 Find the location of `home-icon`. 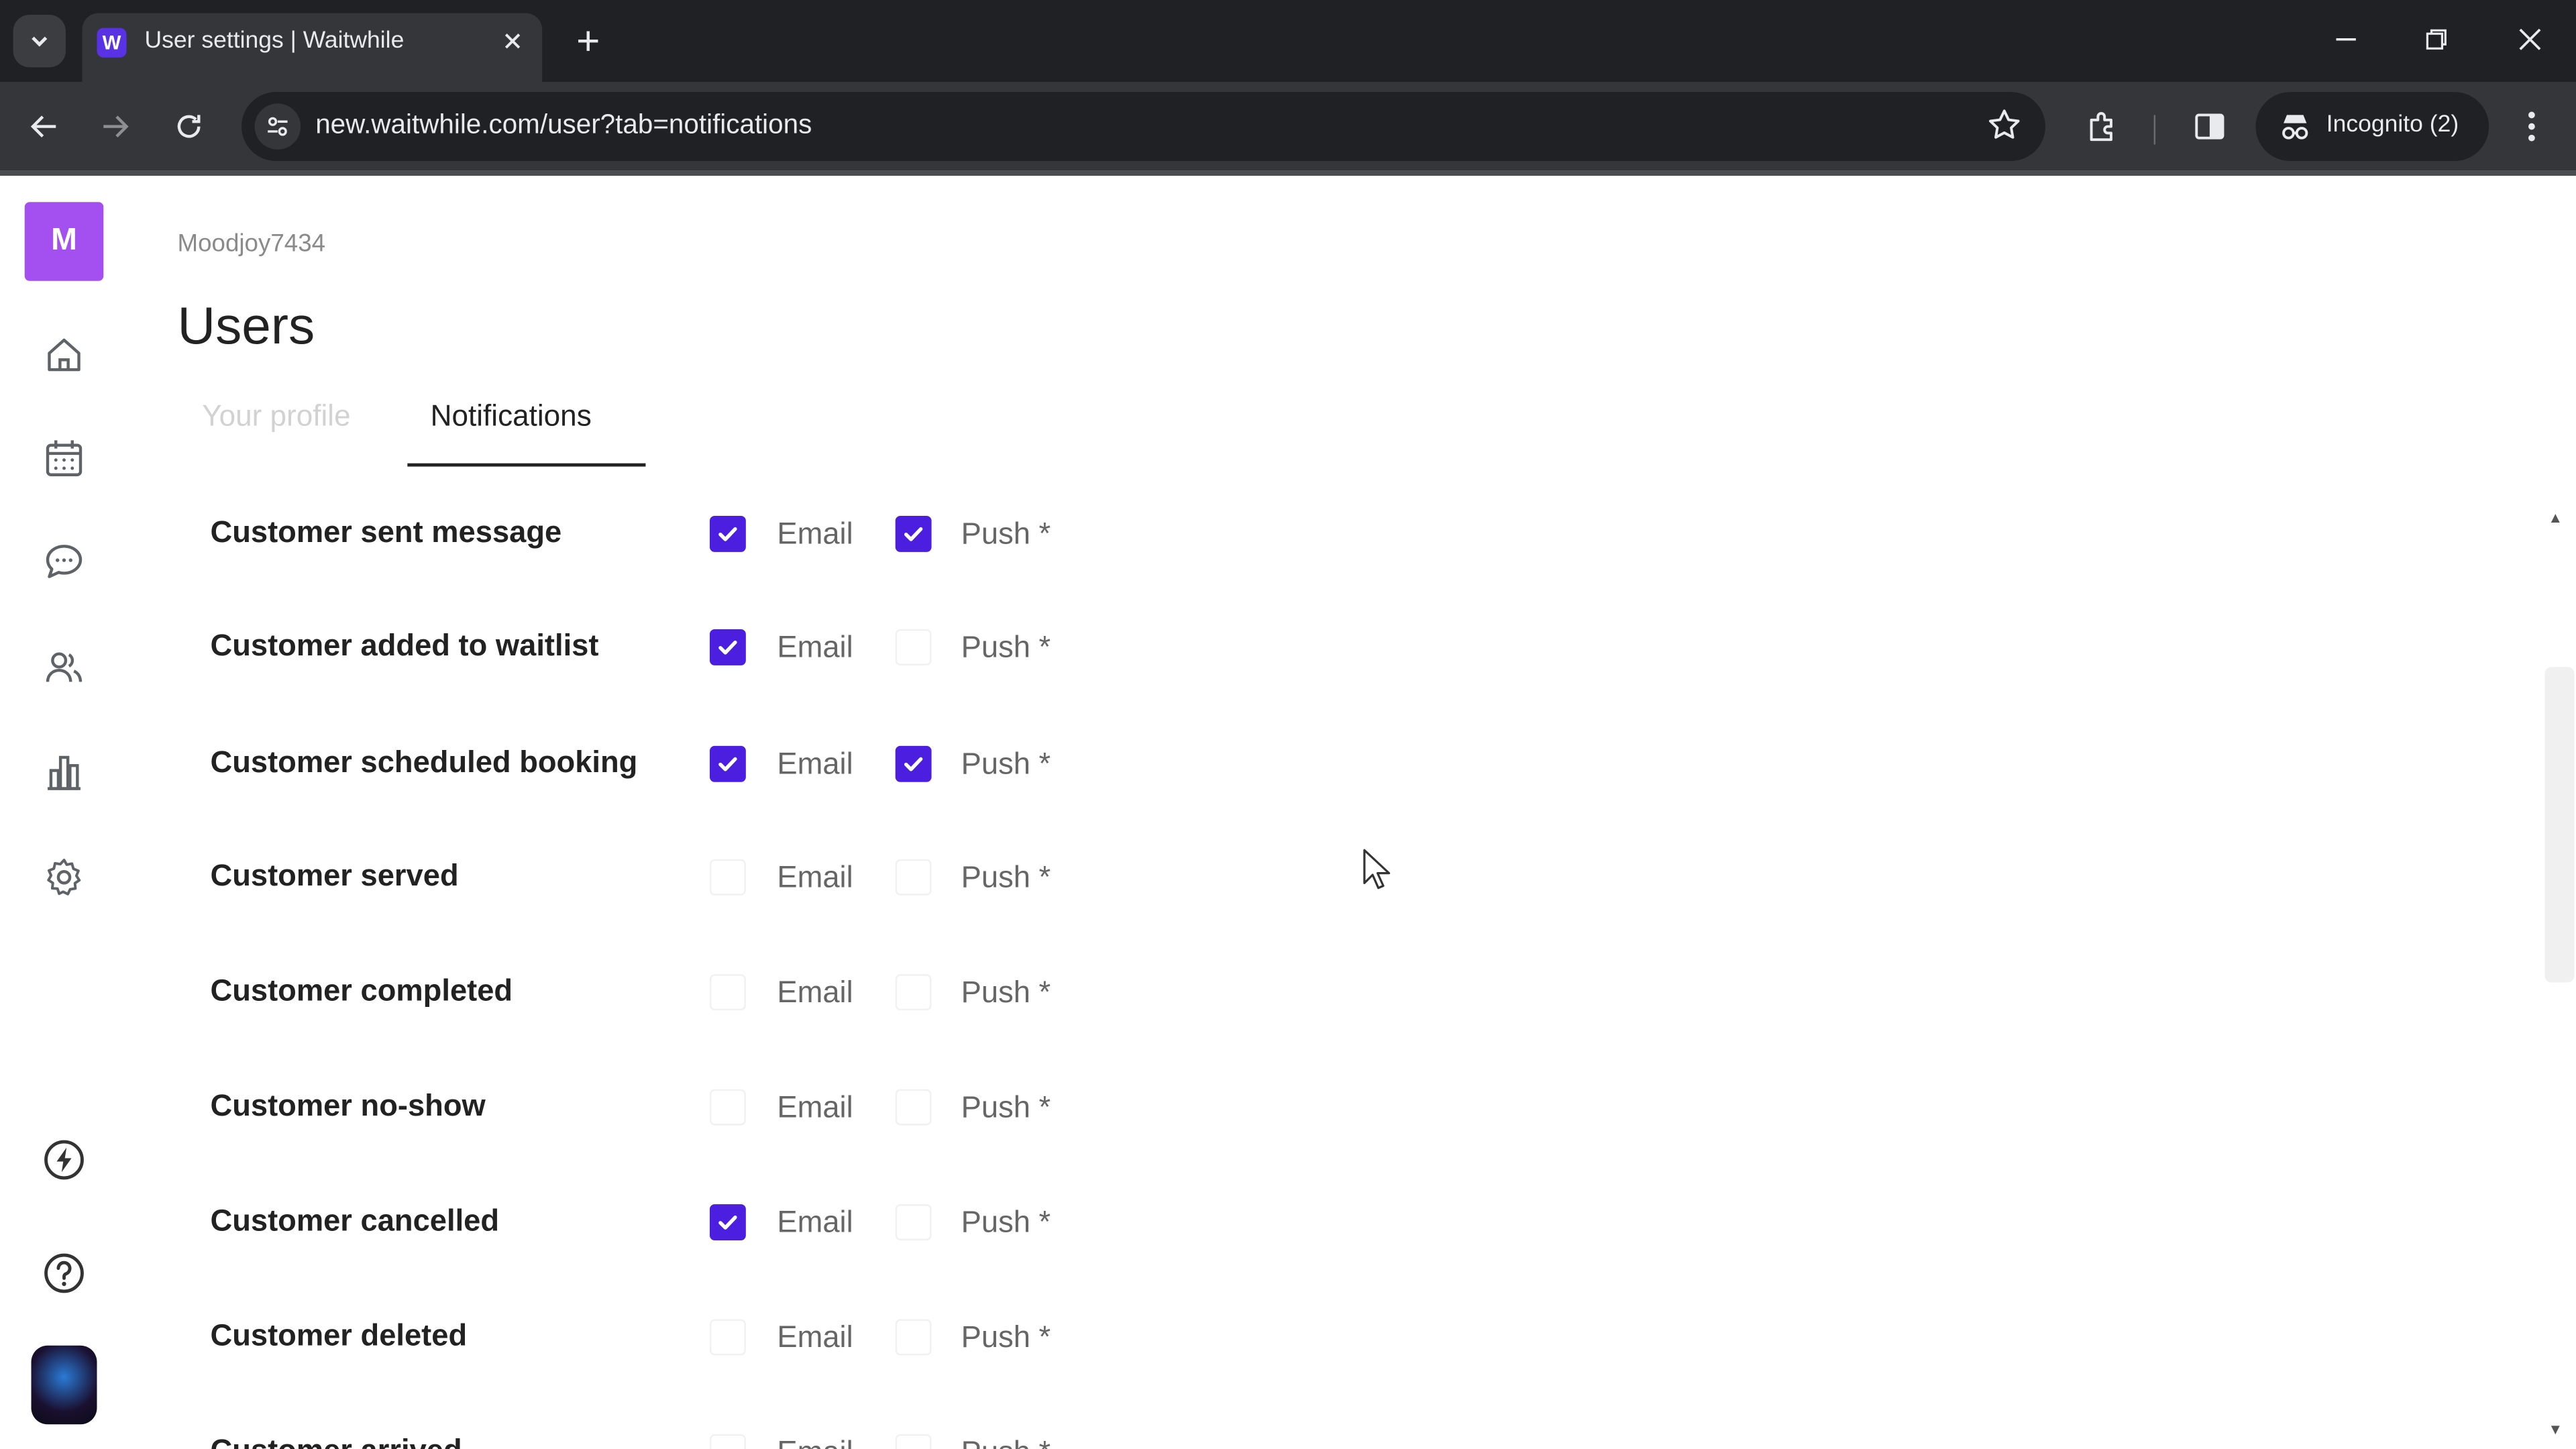

home-icon is located at coordinates (64, 355).